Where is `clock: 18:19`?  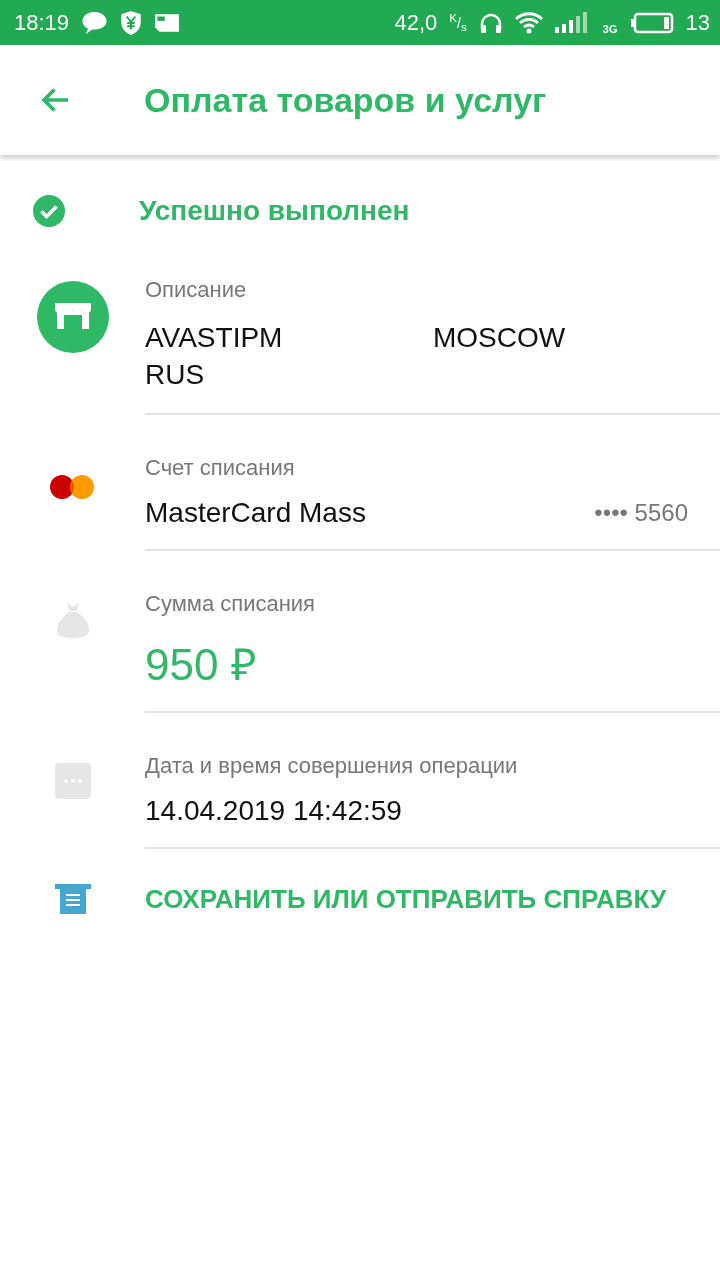 clock: 18:19 is located at coordinates (42, 22).